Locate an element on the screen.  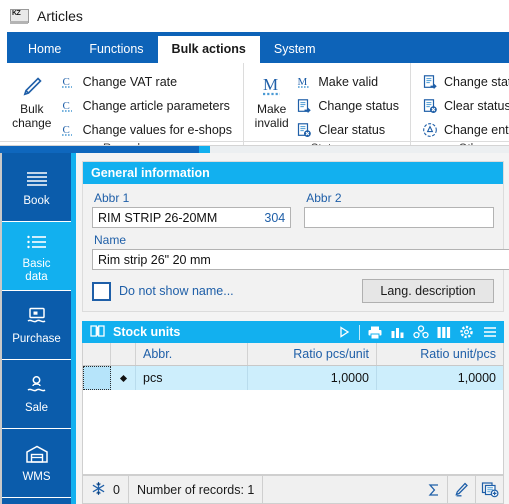
row-ratio-unit-pcs-cell: 1,0000 is located at coordinates (476, 378).